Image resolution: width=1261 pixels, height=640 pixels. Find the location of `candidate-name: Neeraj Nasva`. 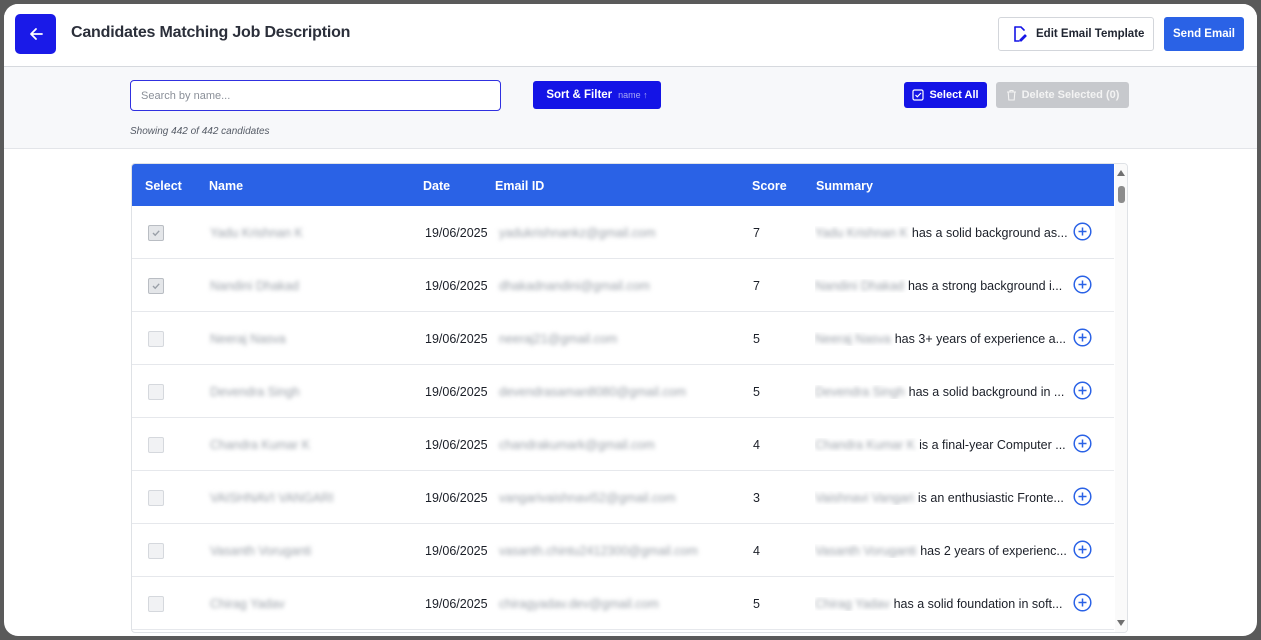

candidate-name: Neeraj Nasva is located at coordinates (248, 339).